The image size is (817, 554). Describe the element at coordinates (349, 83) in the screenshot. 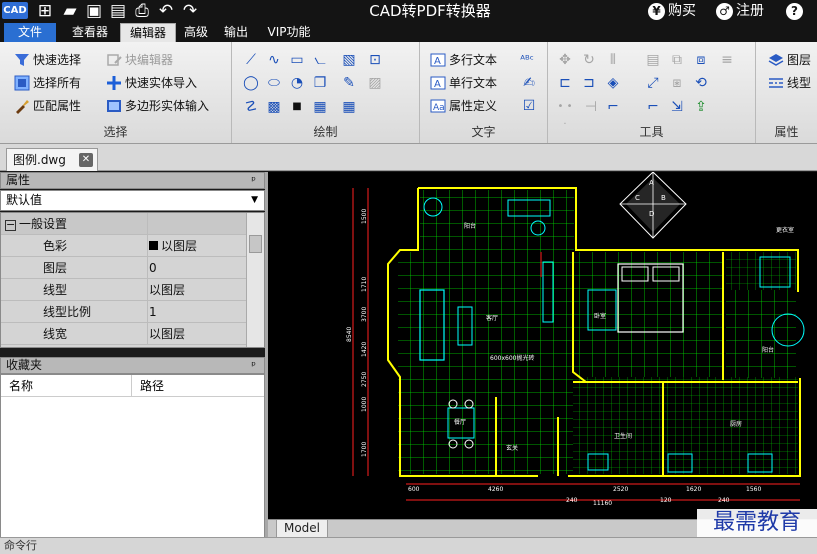

I see `pen-icon: ✎` at that location.